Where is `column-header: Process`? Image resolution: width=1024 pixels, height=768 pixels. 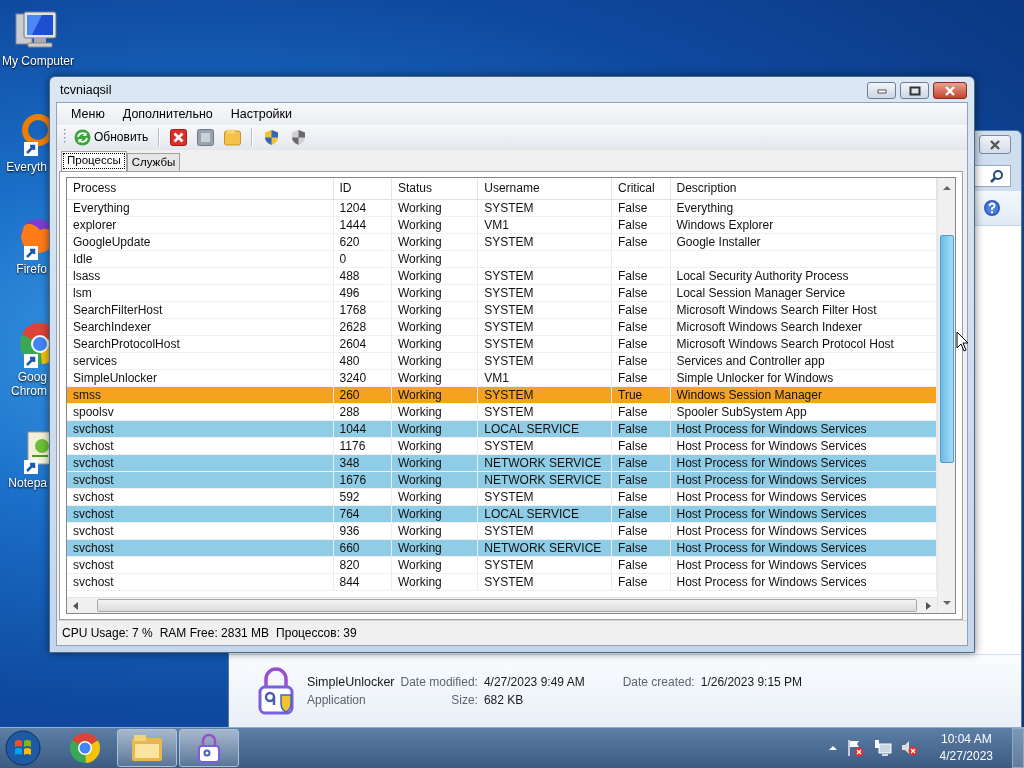 column-header: Process is located at coordinates (200, 188).